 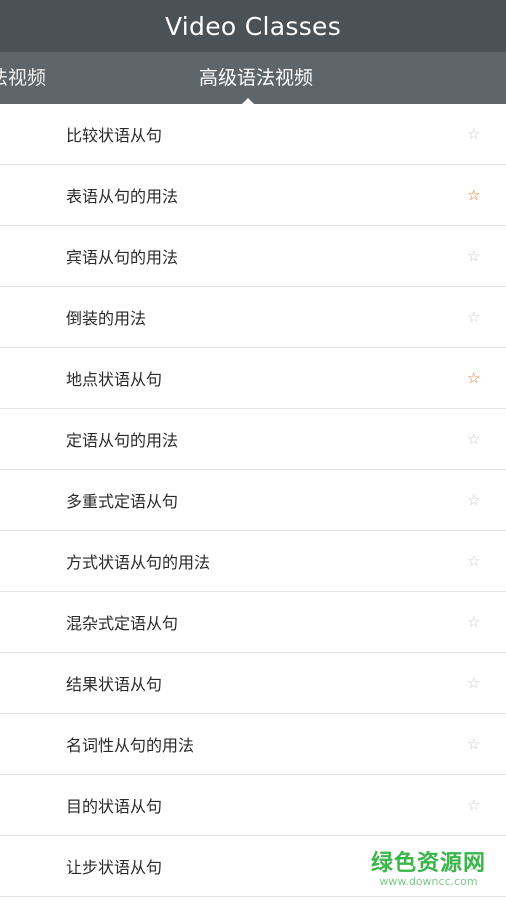 I want to click on watermark-title: 绿色资源网, so click(x=428, y=863).